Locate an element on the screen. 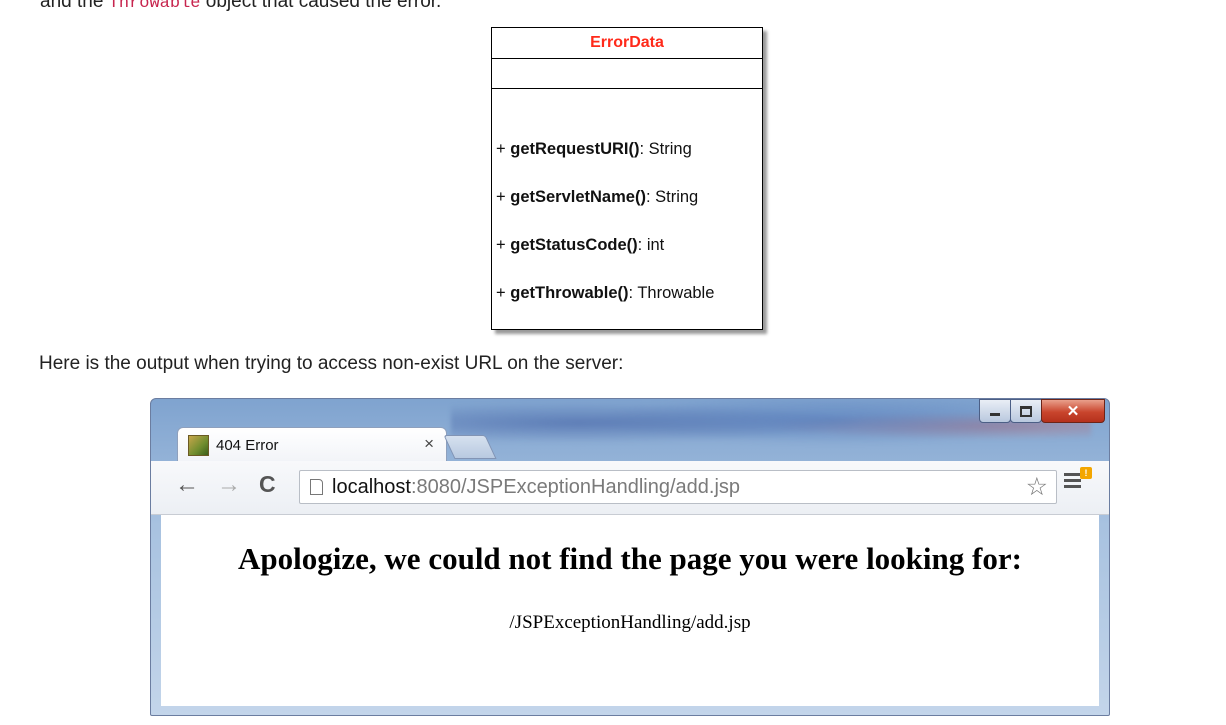 The image size is (1226, 725). op-name: getRequestURI() is located at coordinates (575, 149).